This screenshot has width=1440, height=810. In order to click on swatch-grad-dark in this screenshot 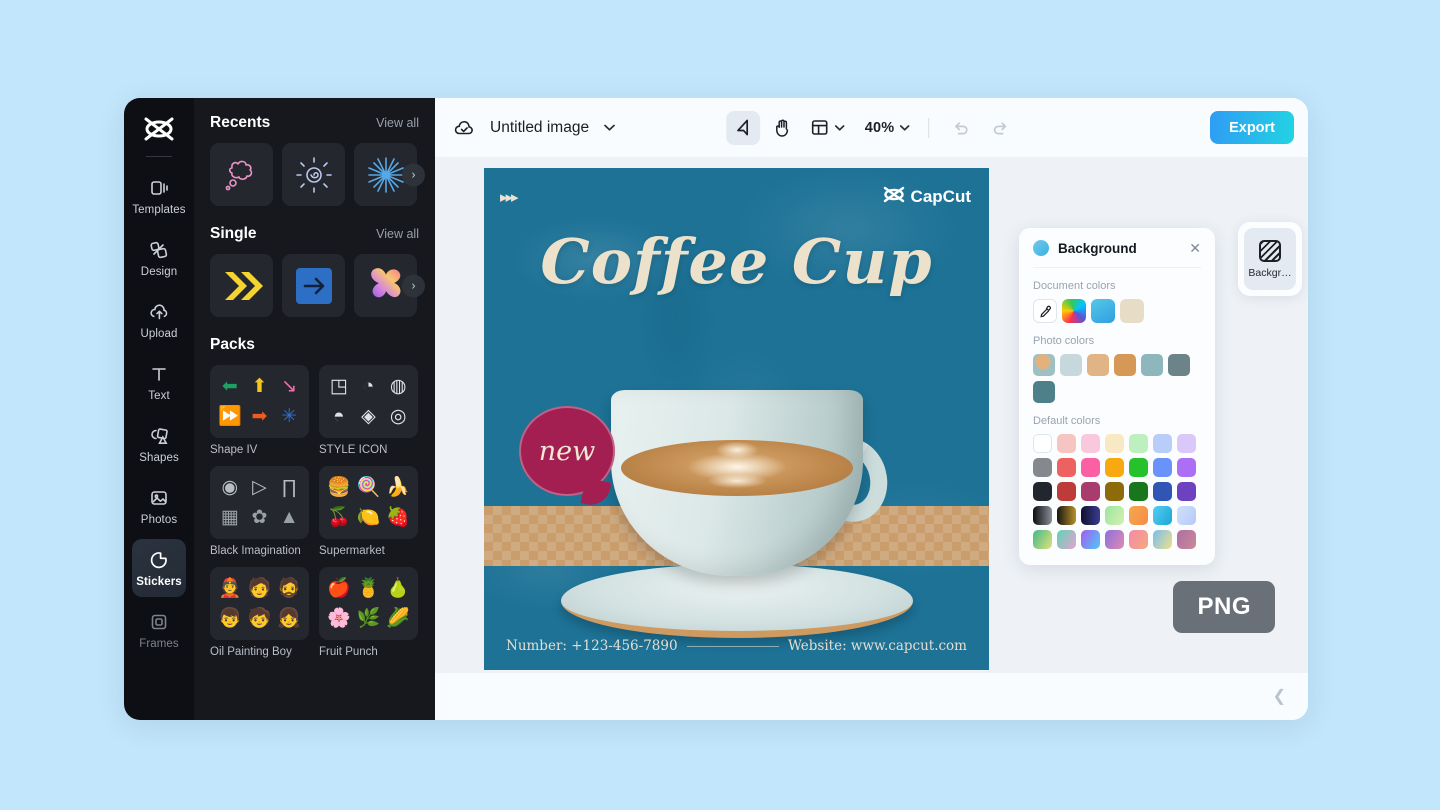, I will do `click(1042, 515)`.